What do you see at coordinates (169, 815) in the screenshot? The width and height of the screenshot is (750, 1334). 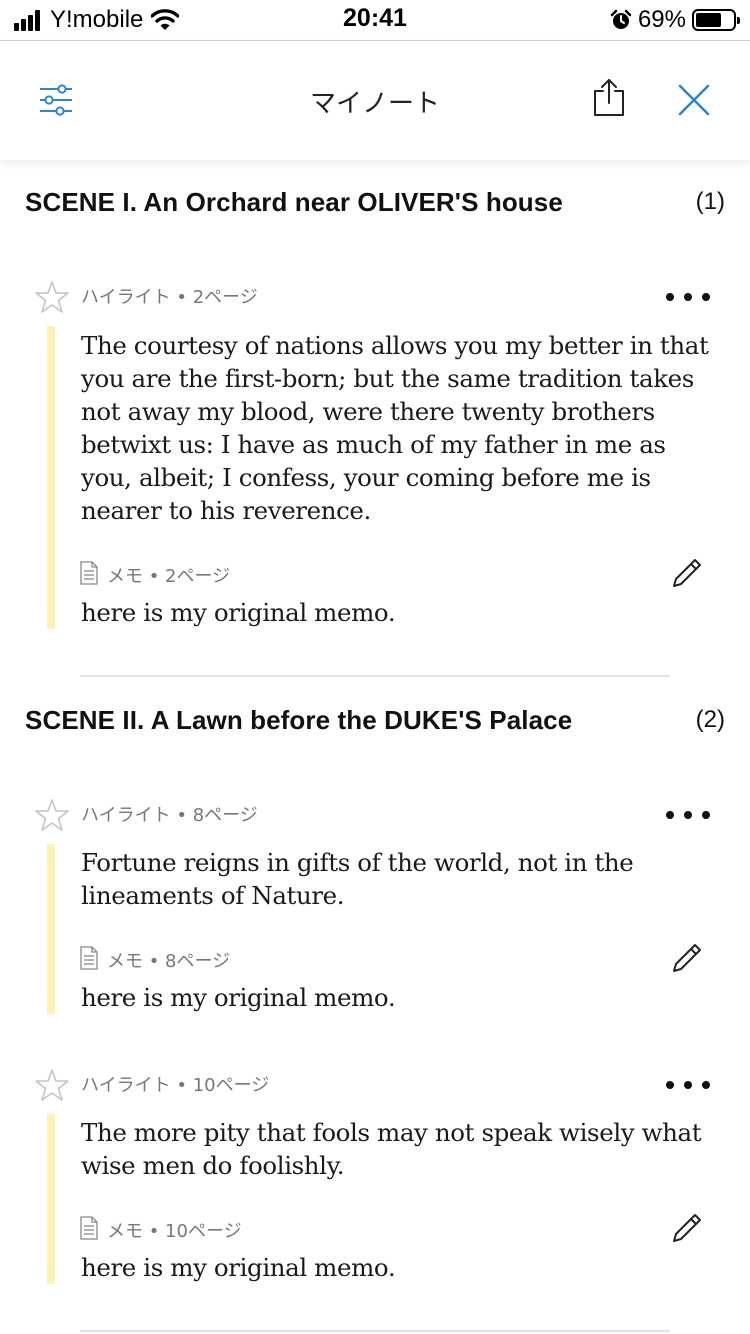 I see `highlight-meta: ハイライト • 8ページ` at bounding box center [169, 815].